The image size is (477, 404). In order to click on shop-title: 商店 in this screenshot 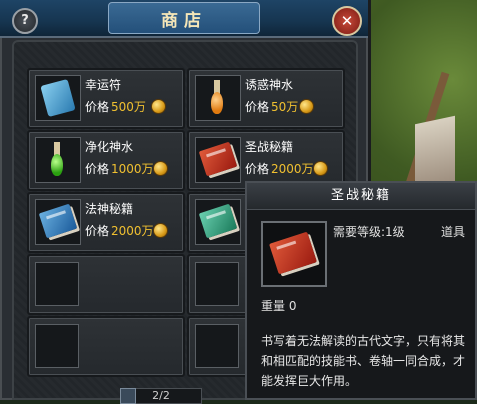, I will do `click(184, 18)`.